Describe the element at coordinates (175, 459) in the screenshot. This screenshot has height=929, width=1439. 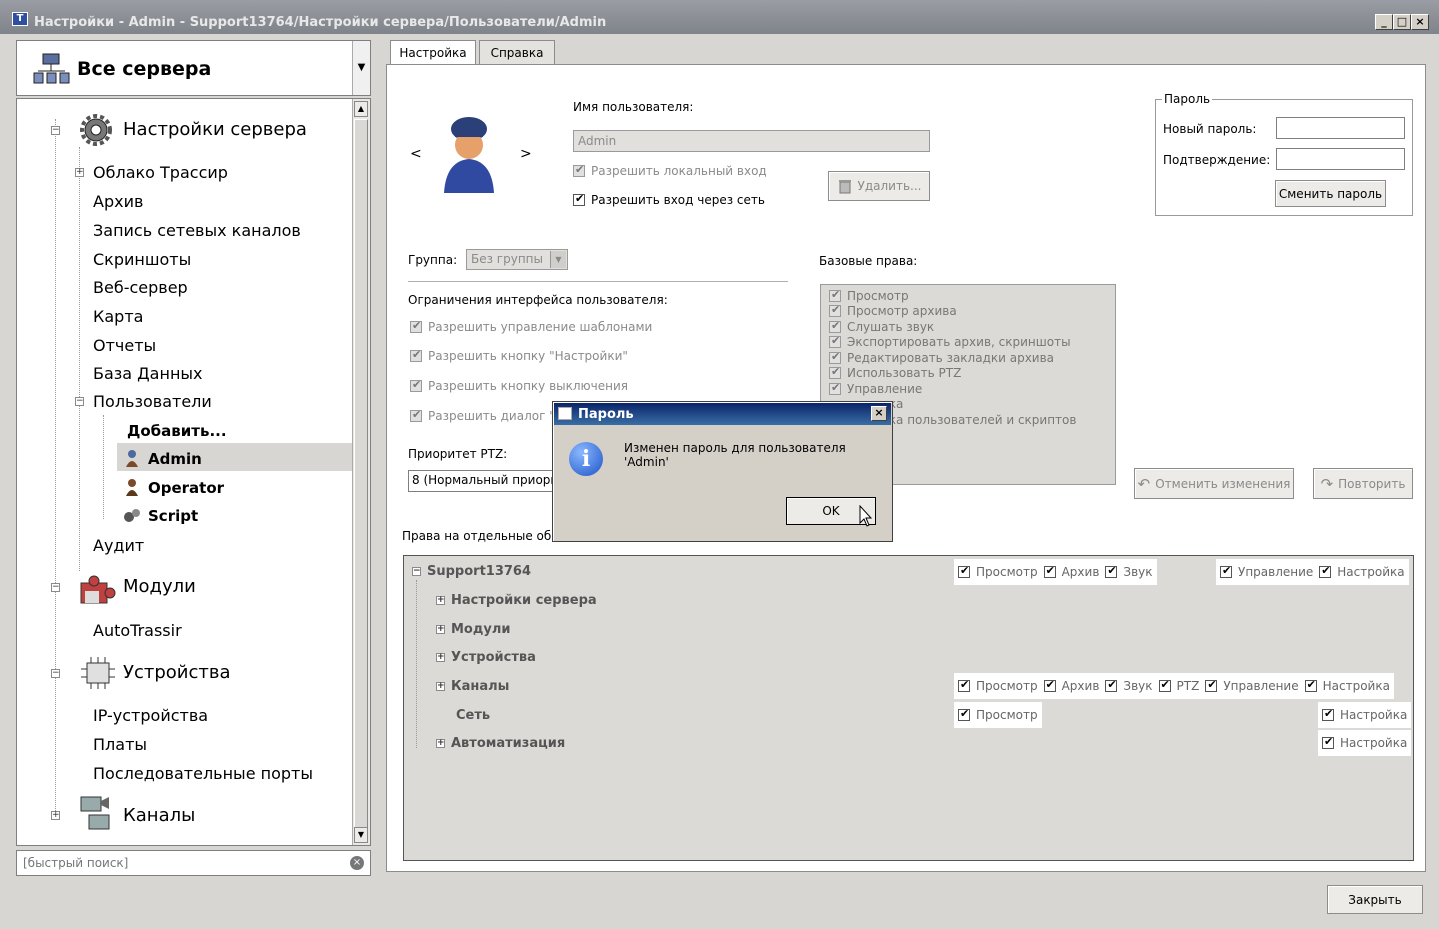
I see `tree-item-admin: Admin` at that location.